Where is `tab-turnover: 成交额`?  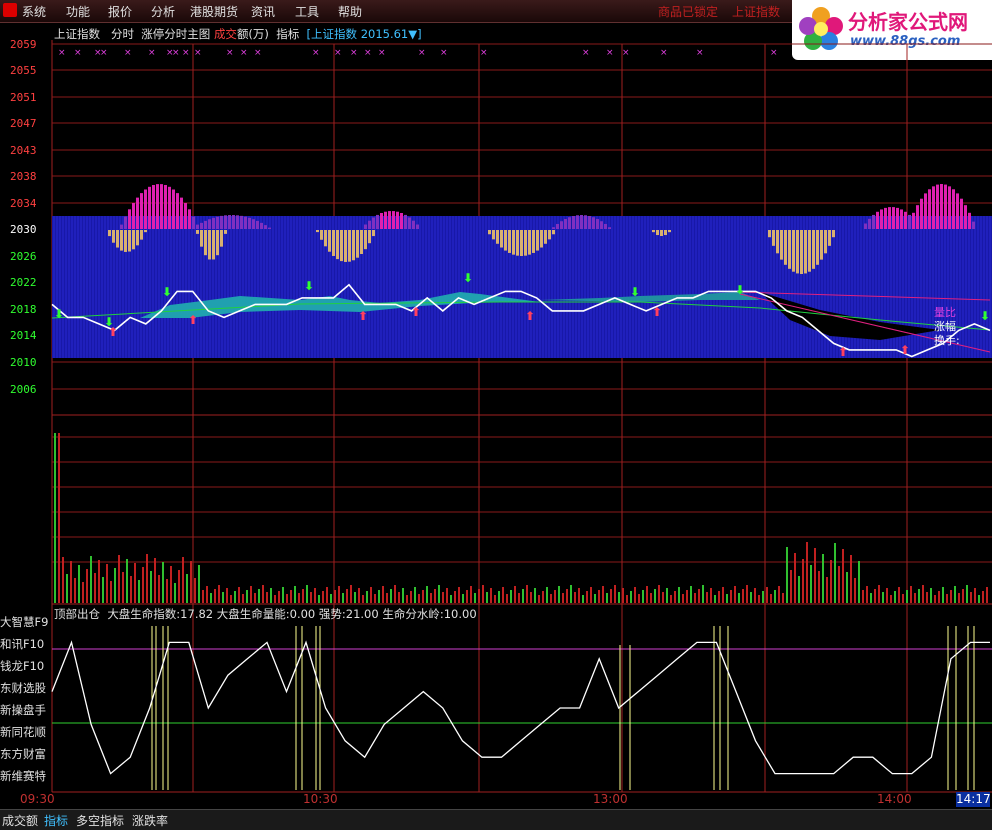 tab-turnover: 成交额 is located at coordinates (20, 820).